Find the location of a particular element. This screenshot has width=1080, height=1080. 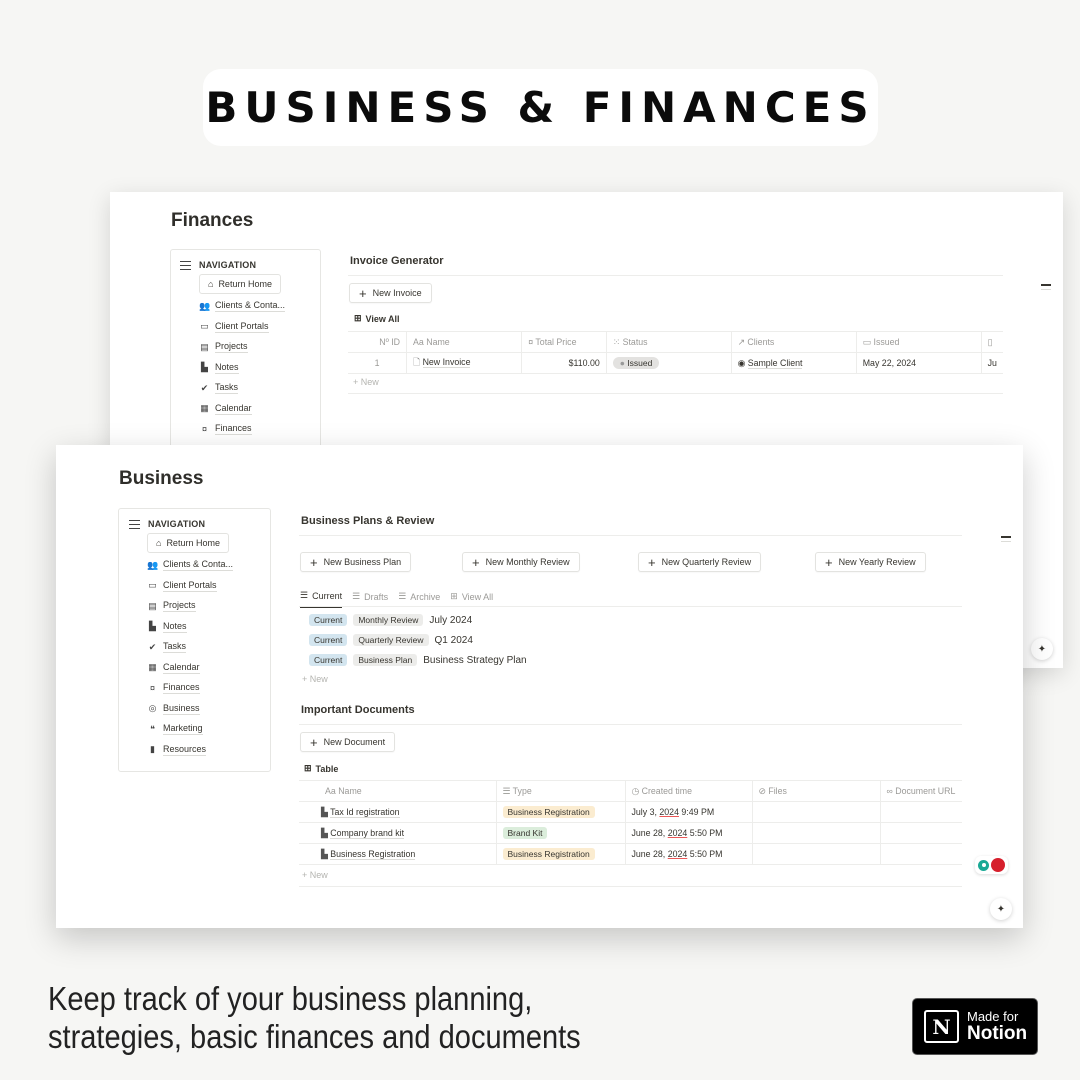

cell-client: ◉ Sample Client is located at coordinates (794, 363).